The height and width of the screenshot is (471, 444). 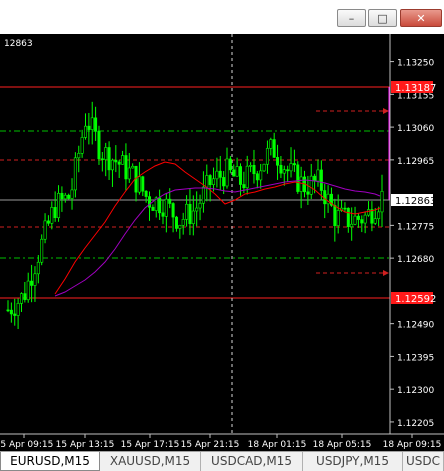 What do you see at coordinates (415, 64) in the screenshot?
I see `price-tick-label: 1.13250` at bounding box center [415, 64].